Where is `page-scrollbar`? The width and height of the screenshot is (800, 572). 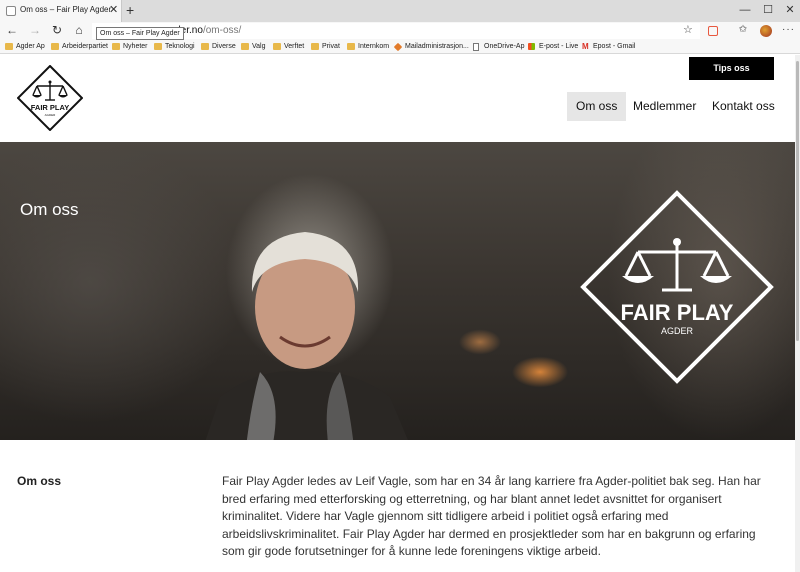 page-scrollbar is located at coordinates (797, 313).